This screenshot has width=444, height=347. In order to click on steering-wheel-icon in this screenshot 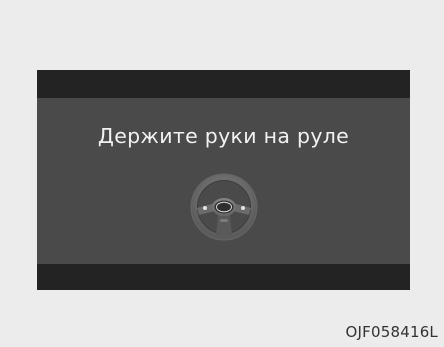, I will do `click(224, 207)`.